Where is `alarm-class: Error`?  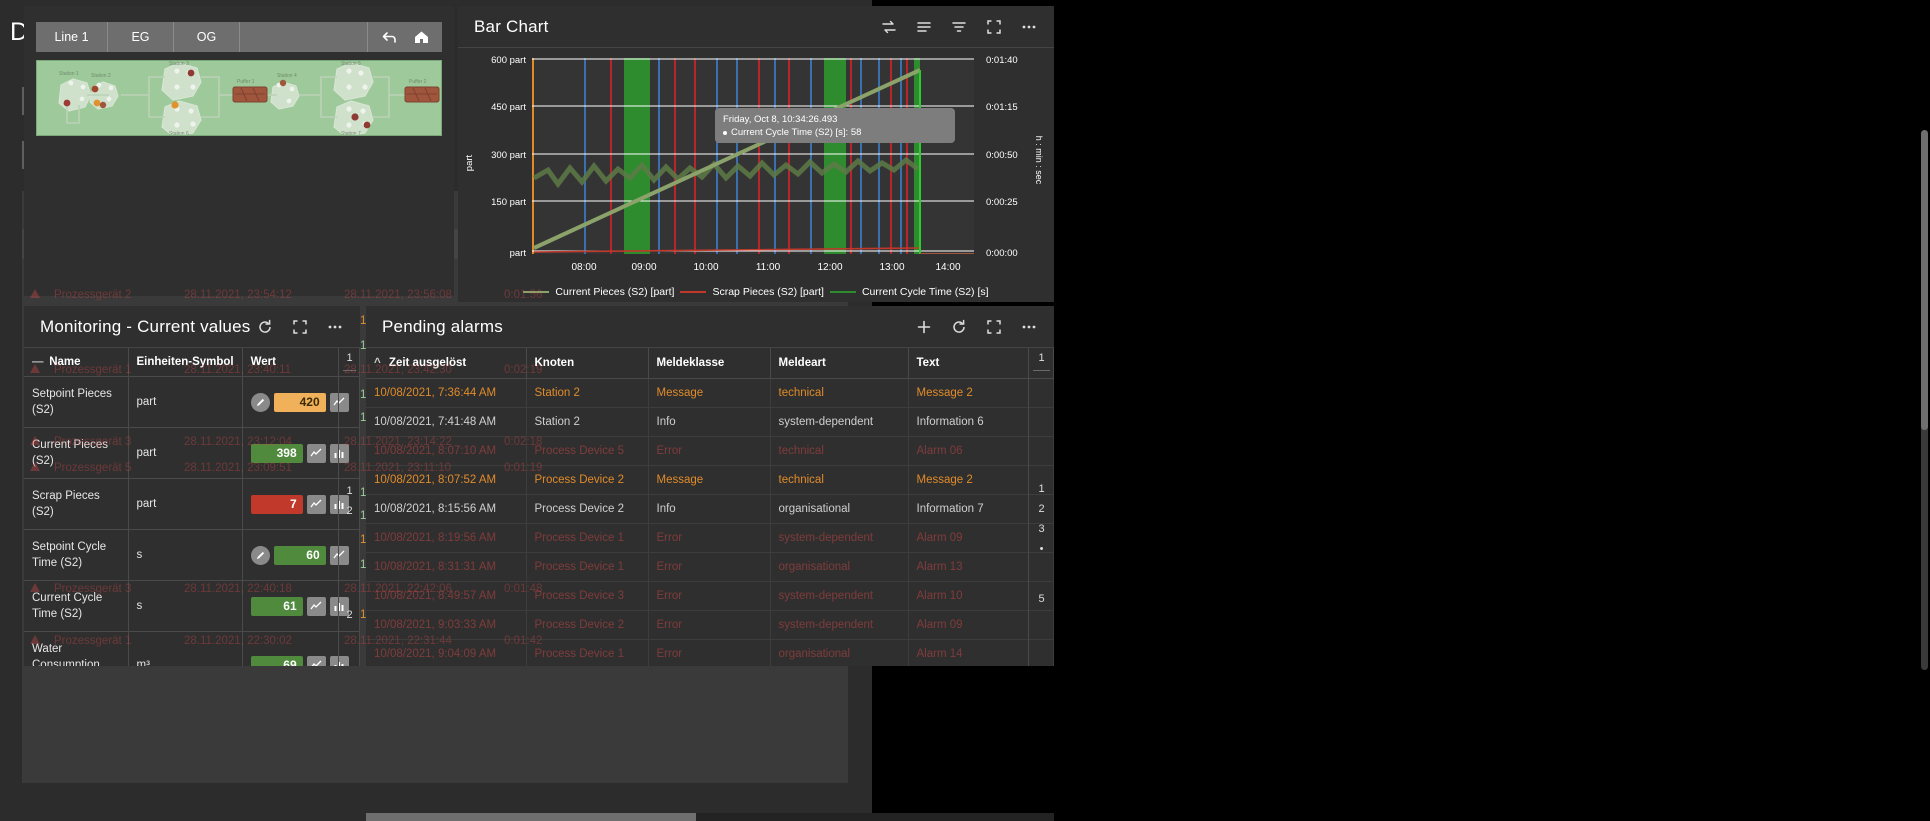
alarm-class: Error is located at coordinates (709, 538).